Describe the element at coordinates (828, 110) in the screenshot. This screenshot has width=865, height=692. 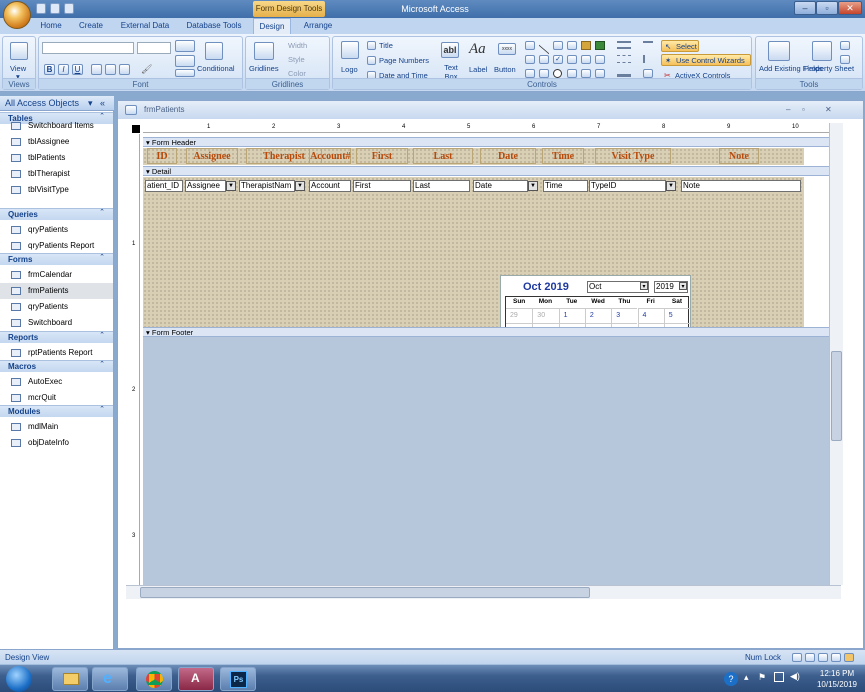
I see `doc-close-button: ✕` at that location.